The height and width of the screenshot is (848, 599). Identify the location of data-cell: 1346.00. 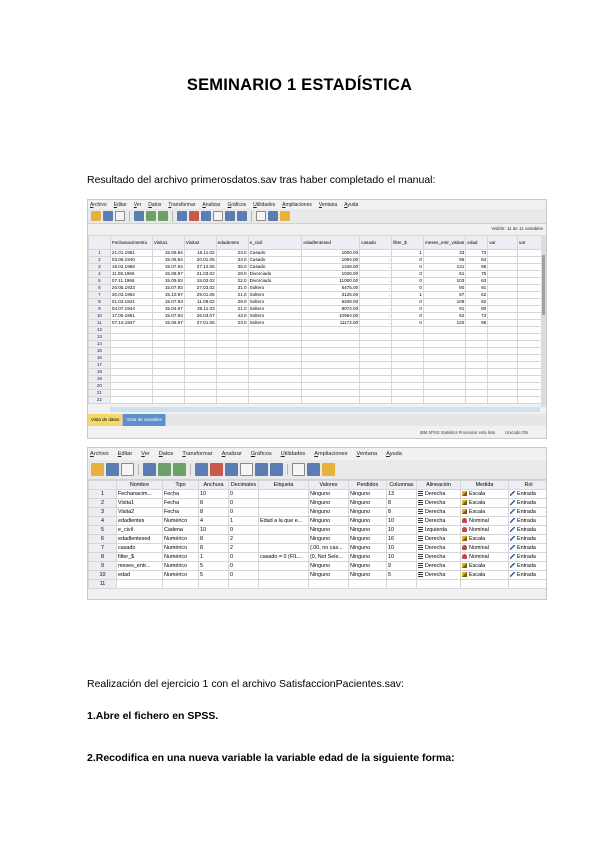
(331, 267).